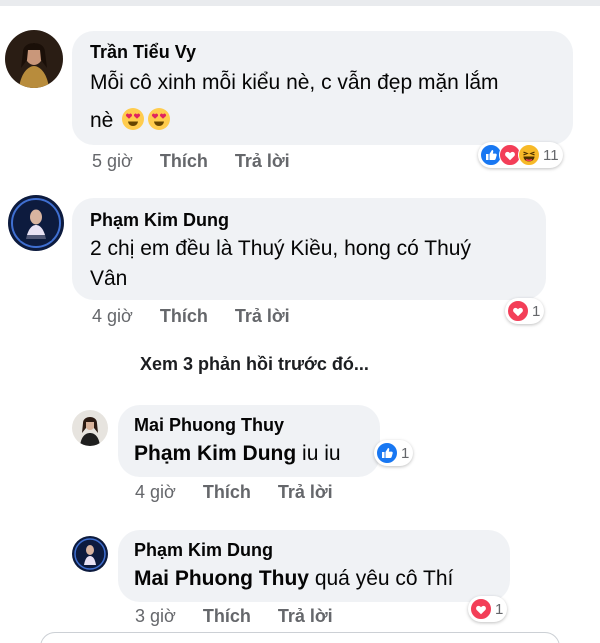  I want to click on reply-time: 4 giờ, so click(155, 492).